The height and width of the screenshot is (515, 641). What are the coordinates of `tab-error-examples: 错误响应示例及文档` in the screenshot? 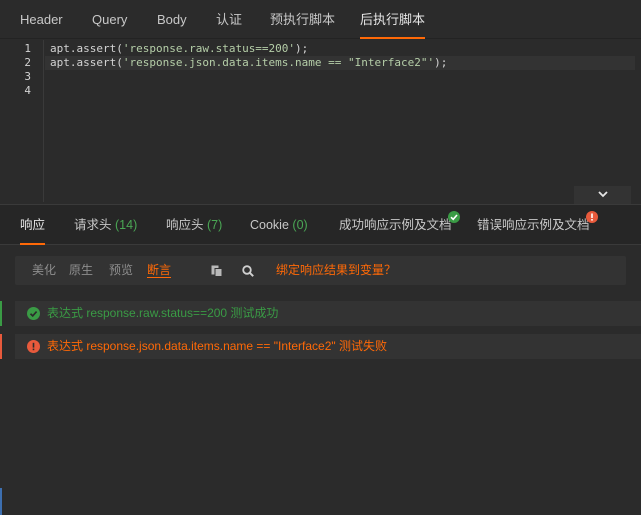 It's located at (533, 225).